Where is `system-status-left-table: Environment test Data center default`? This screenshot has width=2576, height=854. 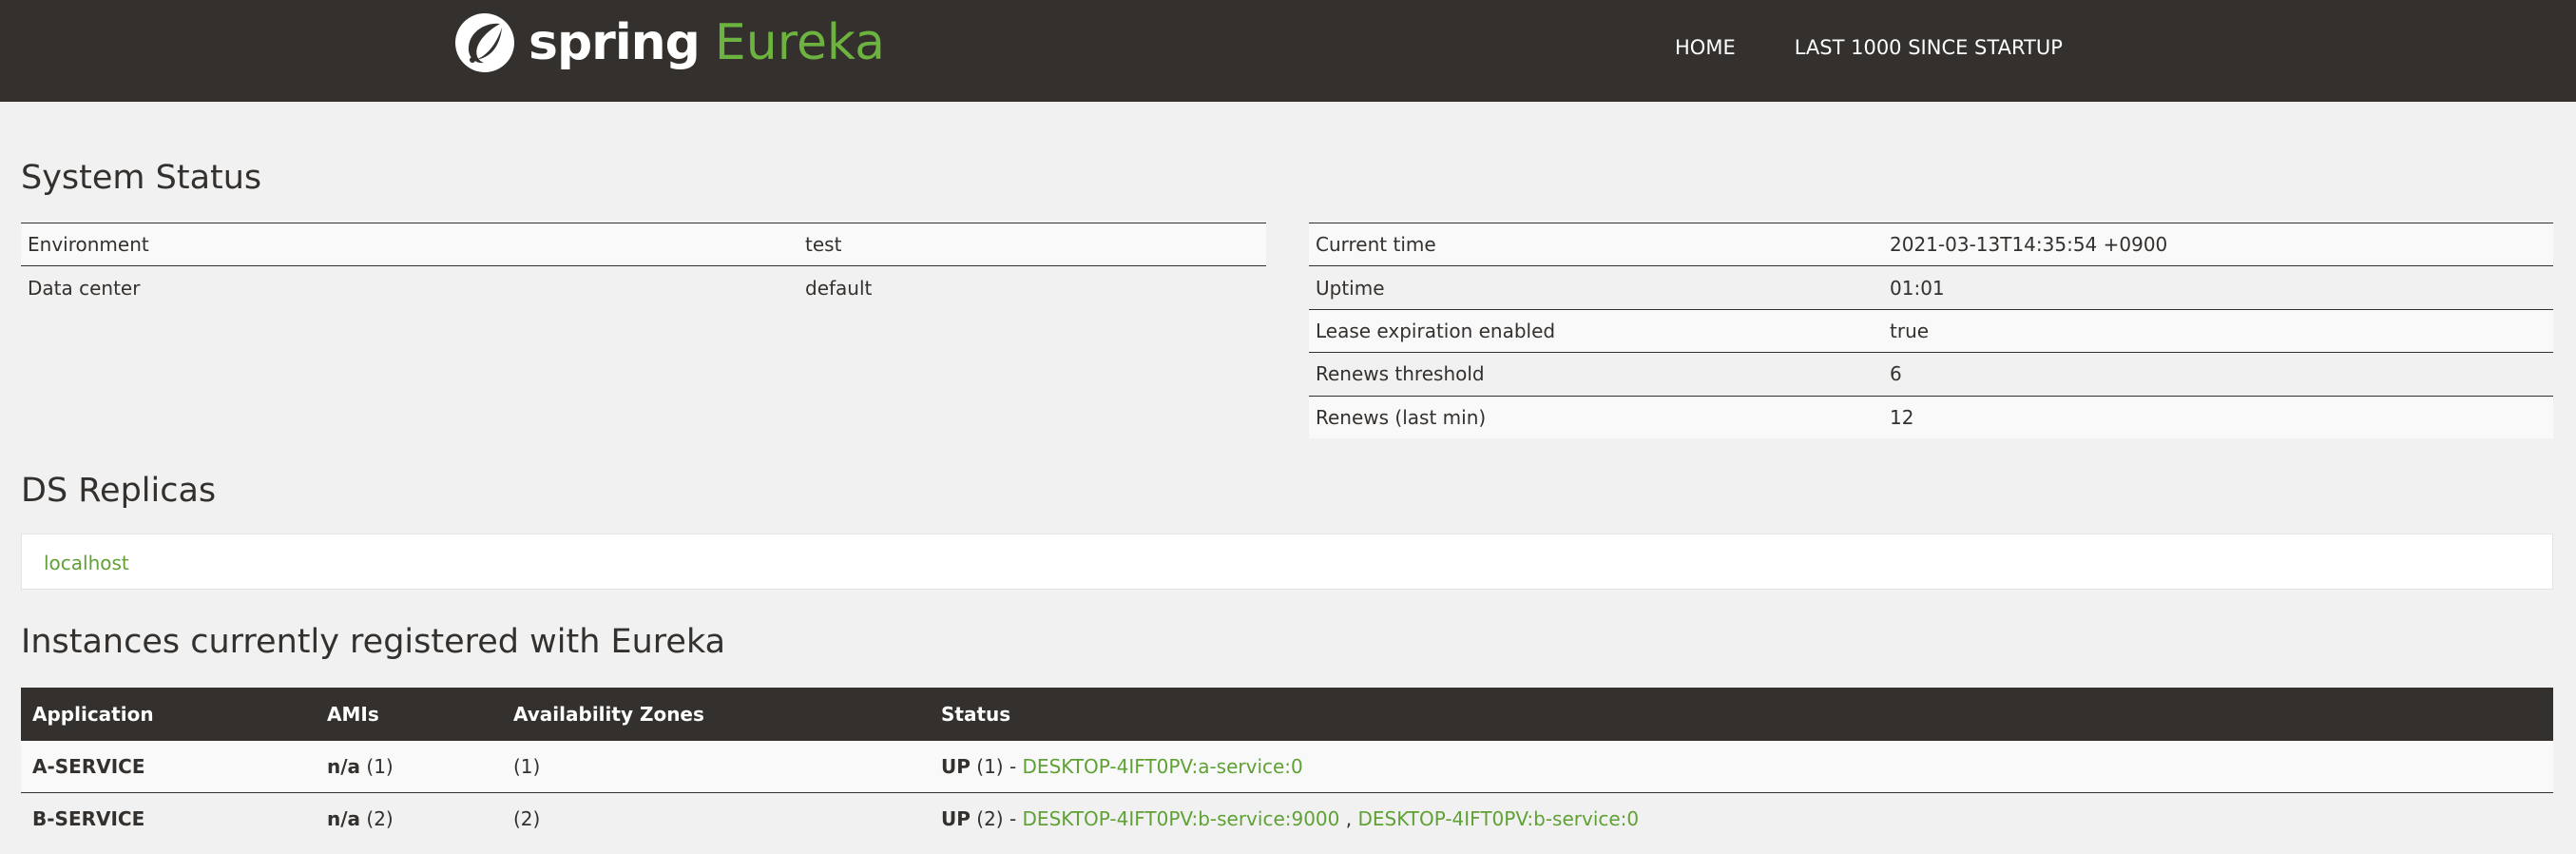 system-status-left-table: Environment test Data center default is located at coordinates (644, 265).